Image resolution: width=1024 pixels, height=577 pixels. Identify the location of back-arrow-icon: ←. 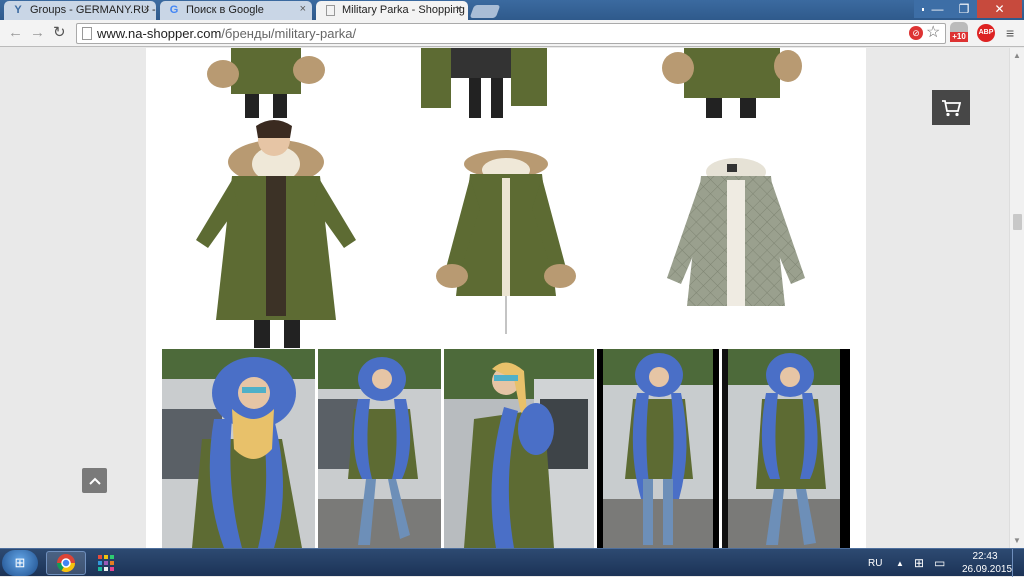
(15, 33).